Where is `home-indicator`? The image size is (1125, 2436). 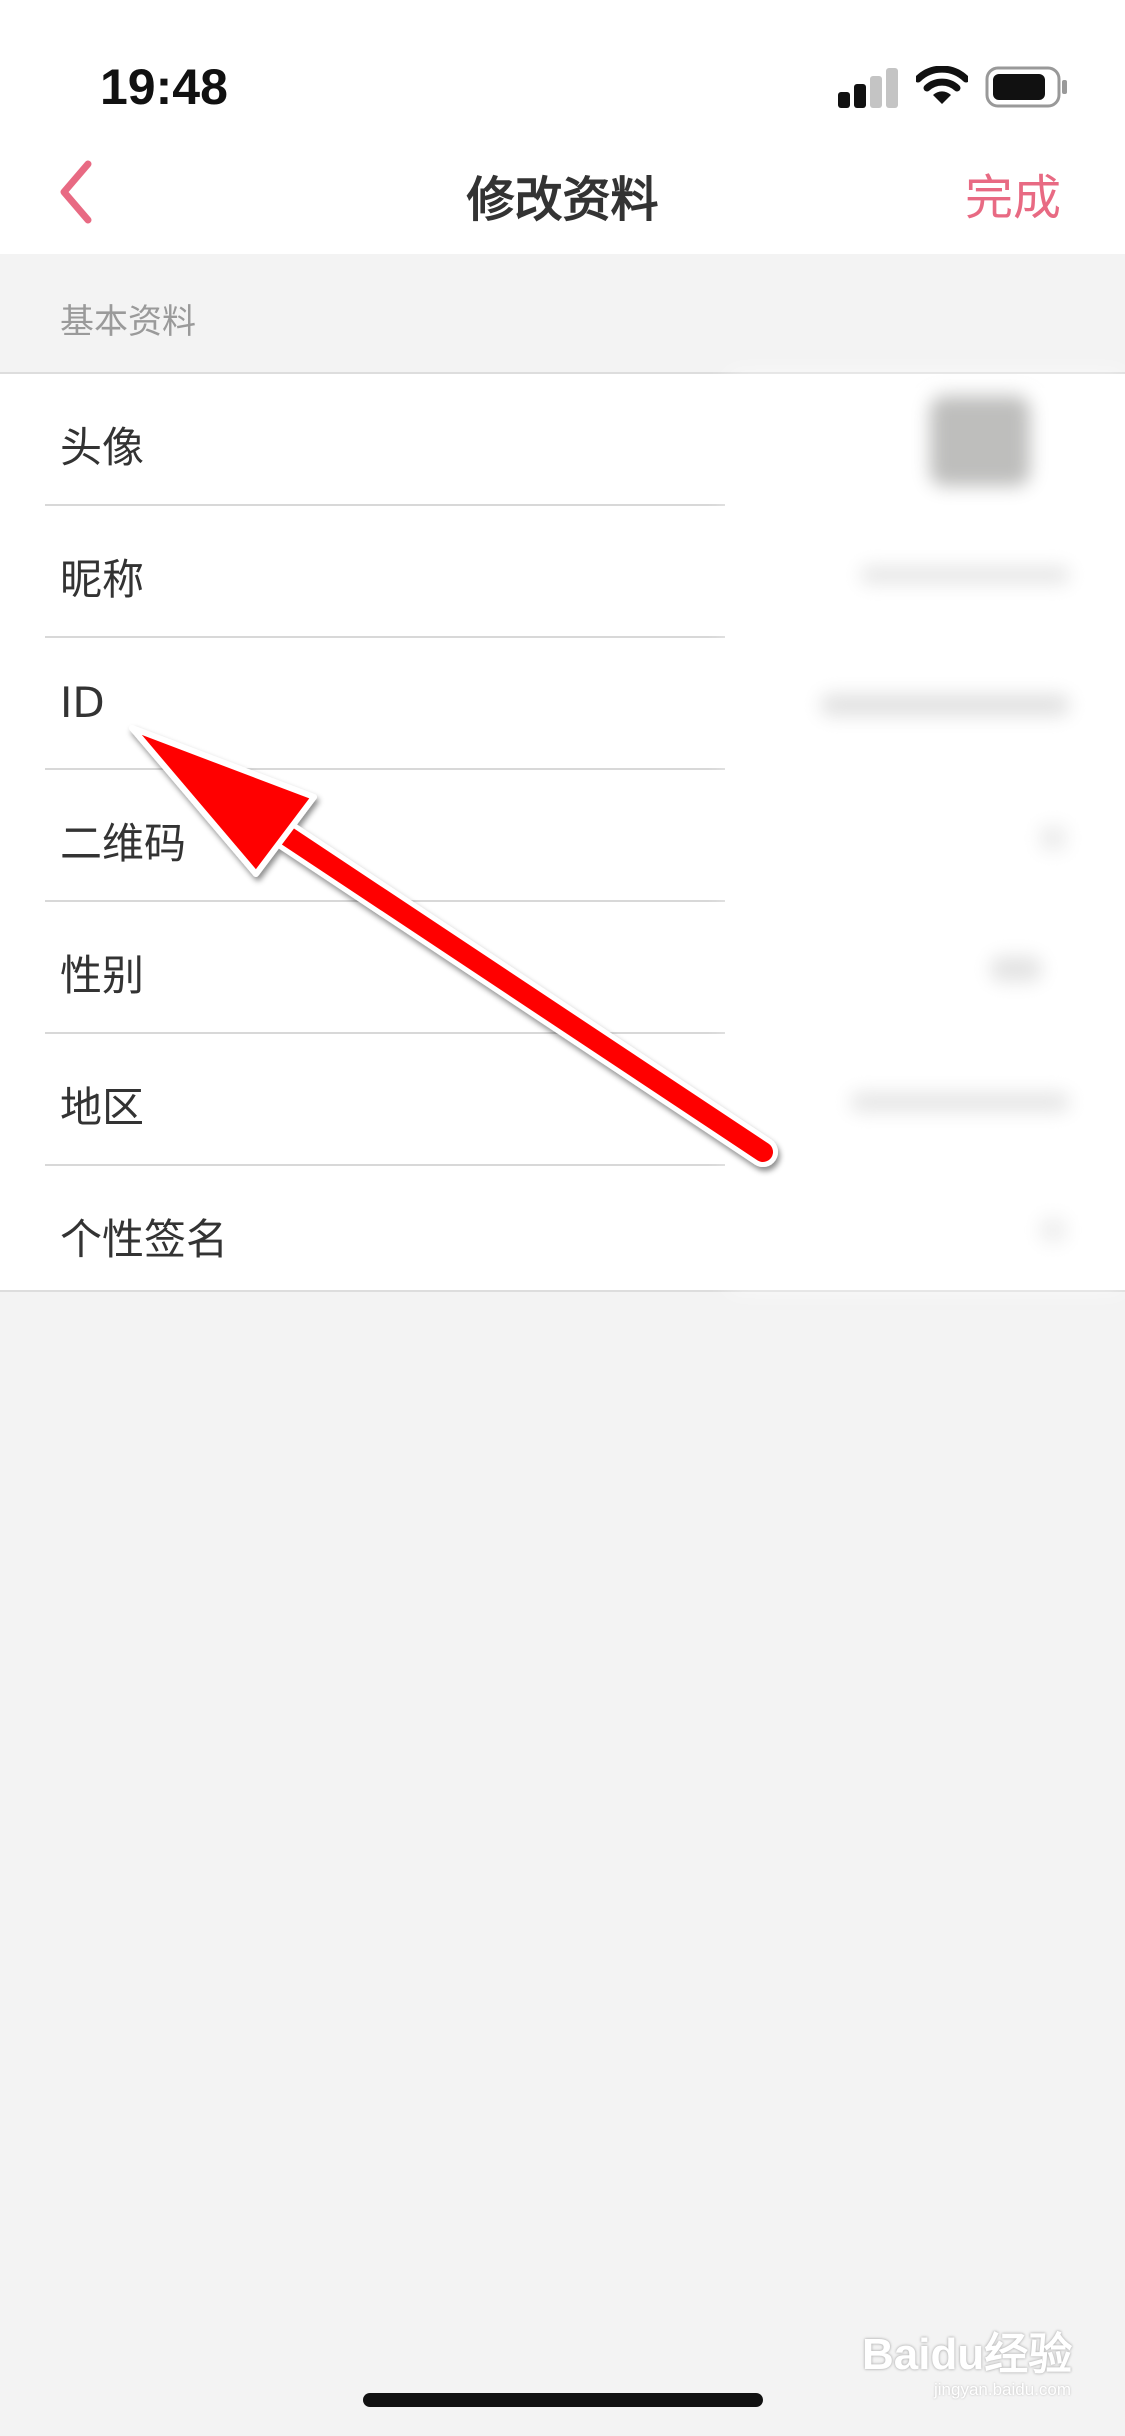 home-indicator is located at coordinates (563, 2400).